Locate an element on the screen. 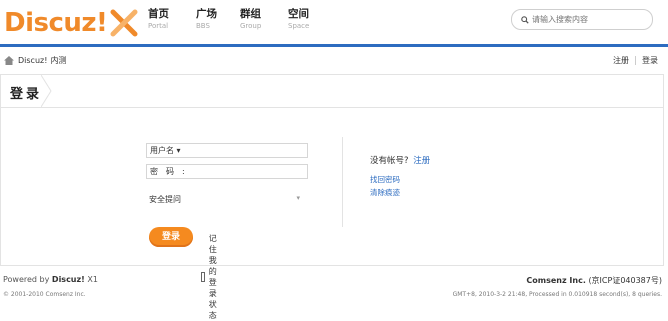  nav-sublabel: Portal is located at coordinates (158, 26).